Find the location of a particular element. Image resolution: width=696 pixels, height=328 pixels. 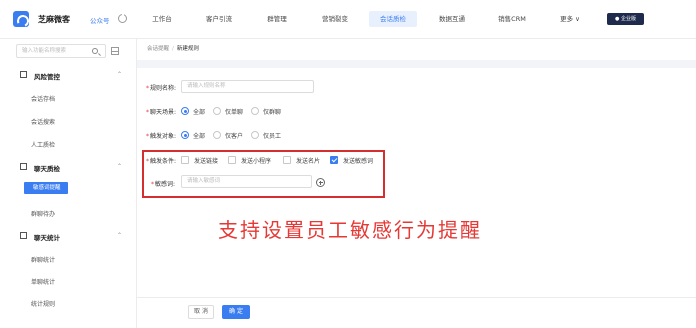

sidebar-item-group-todo: 群聊待办 is located at coordinates (43, 213).